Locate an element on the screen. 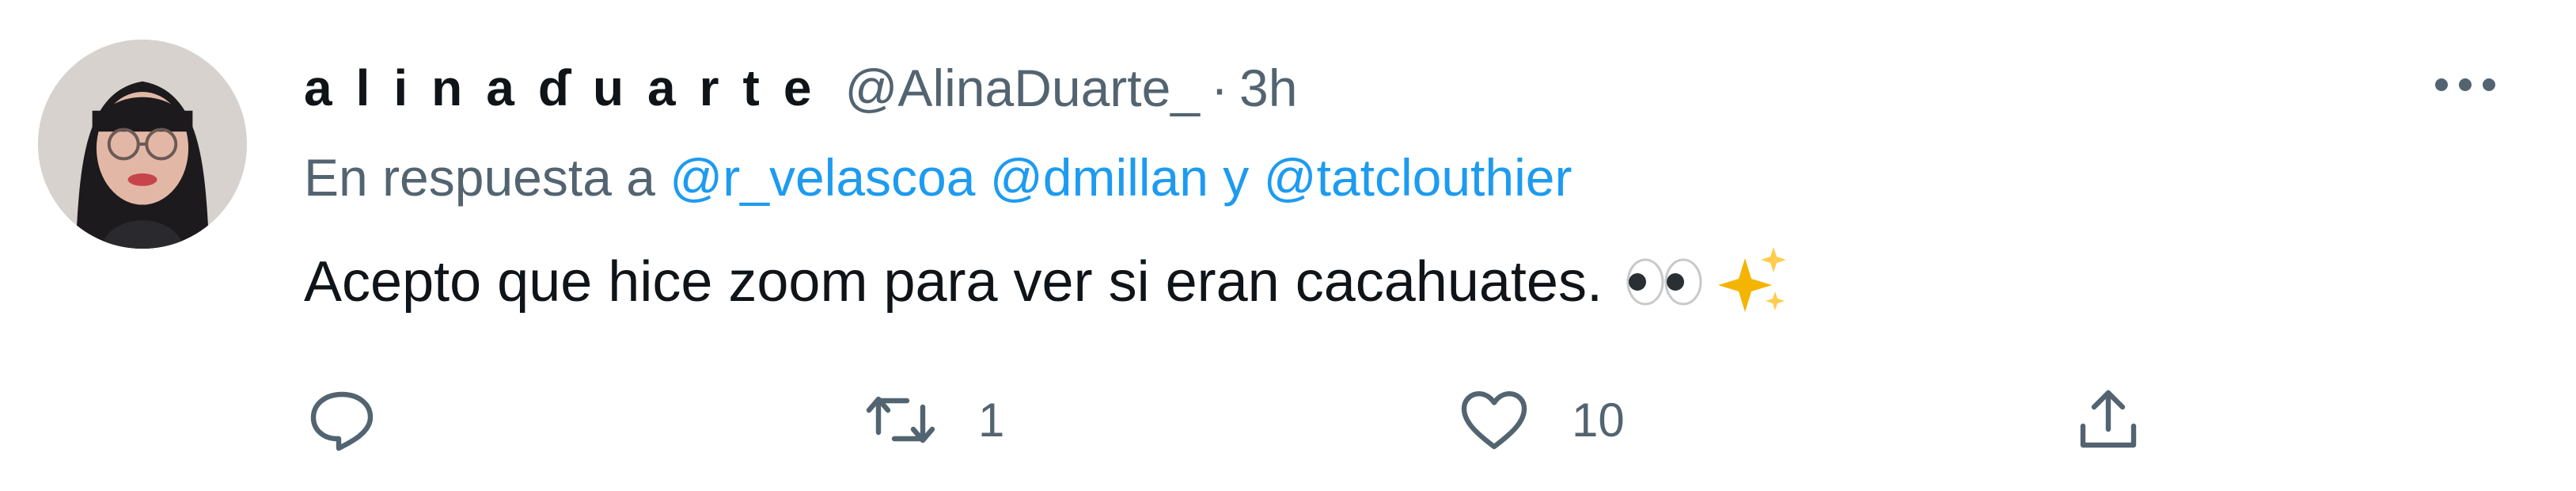  profile-photo-icon is located at coordinates (142, 144).